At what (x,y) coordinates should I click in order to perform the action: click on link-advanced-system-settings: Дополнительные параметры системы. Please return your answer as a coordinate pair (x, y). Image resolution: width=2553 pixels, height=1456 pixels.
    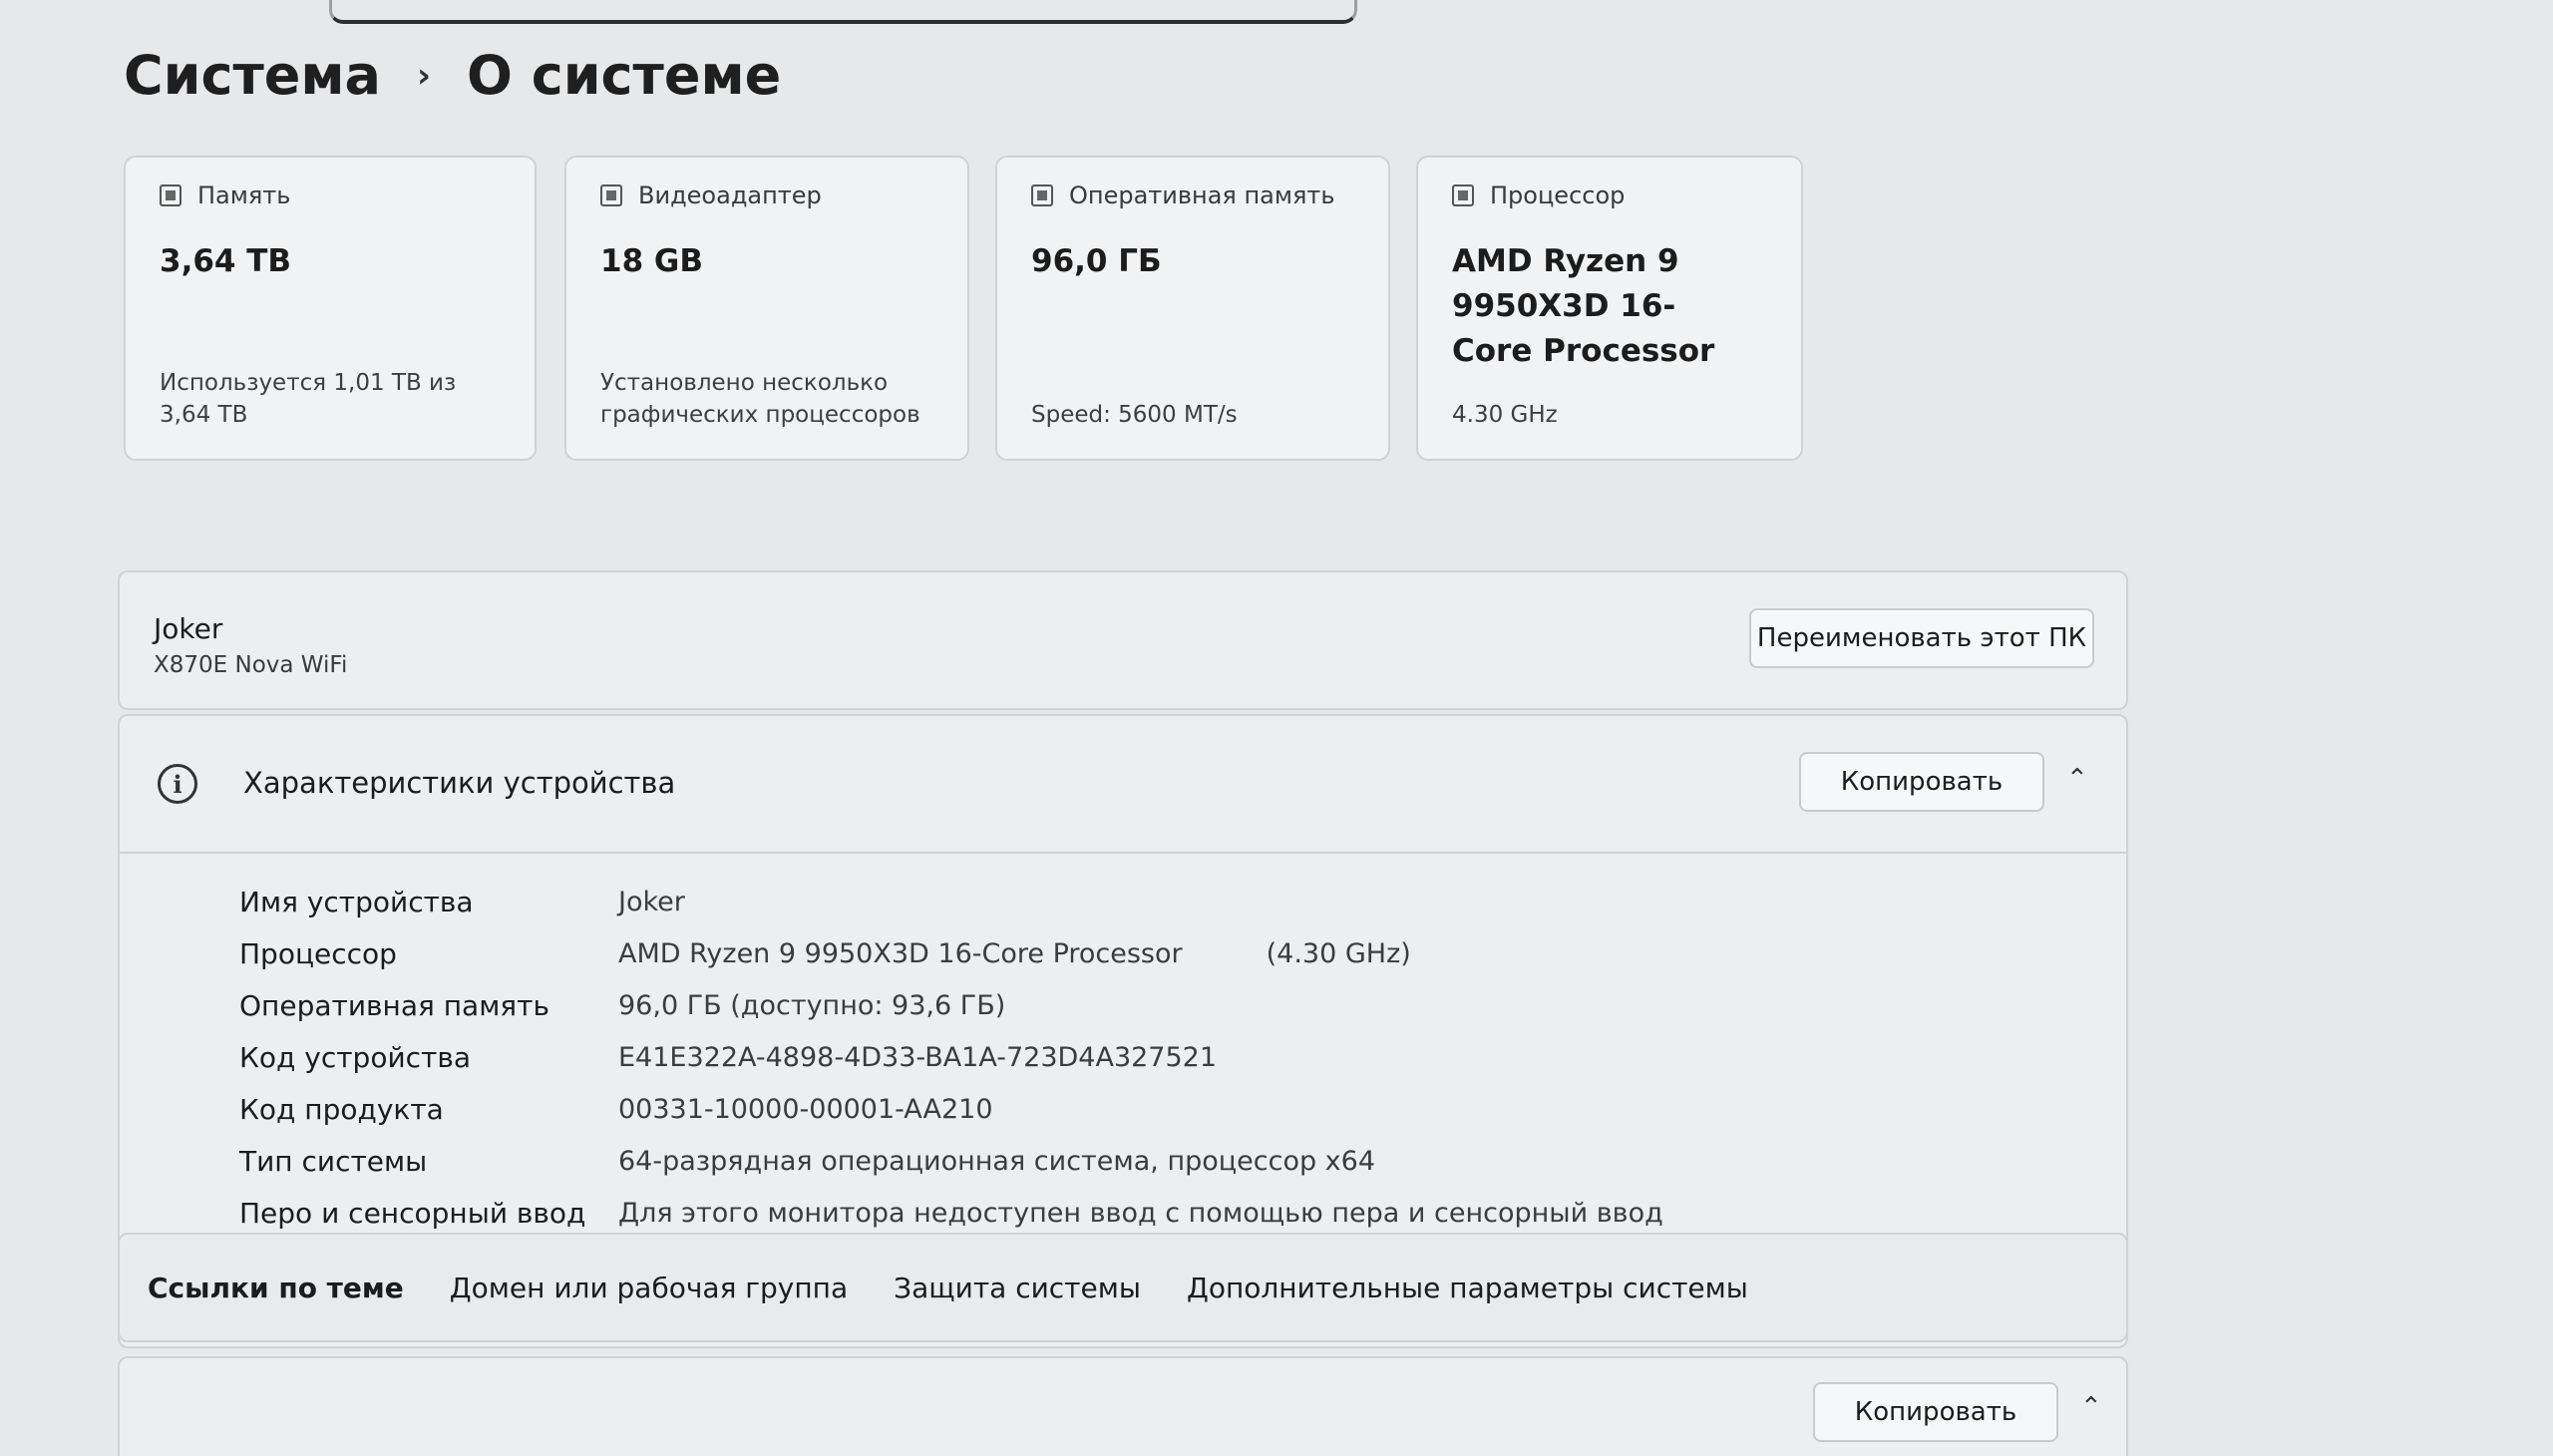
    Looking at the image, I should click on (1467, 1288).